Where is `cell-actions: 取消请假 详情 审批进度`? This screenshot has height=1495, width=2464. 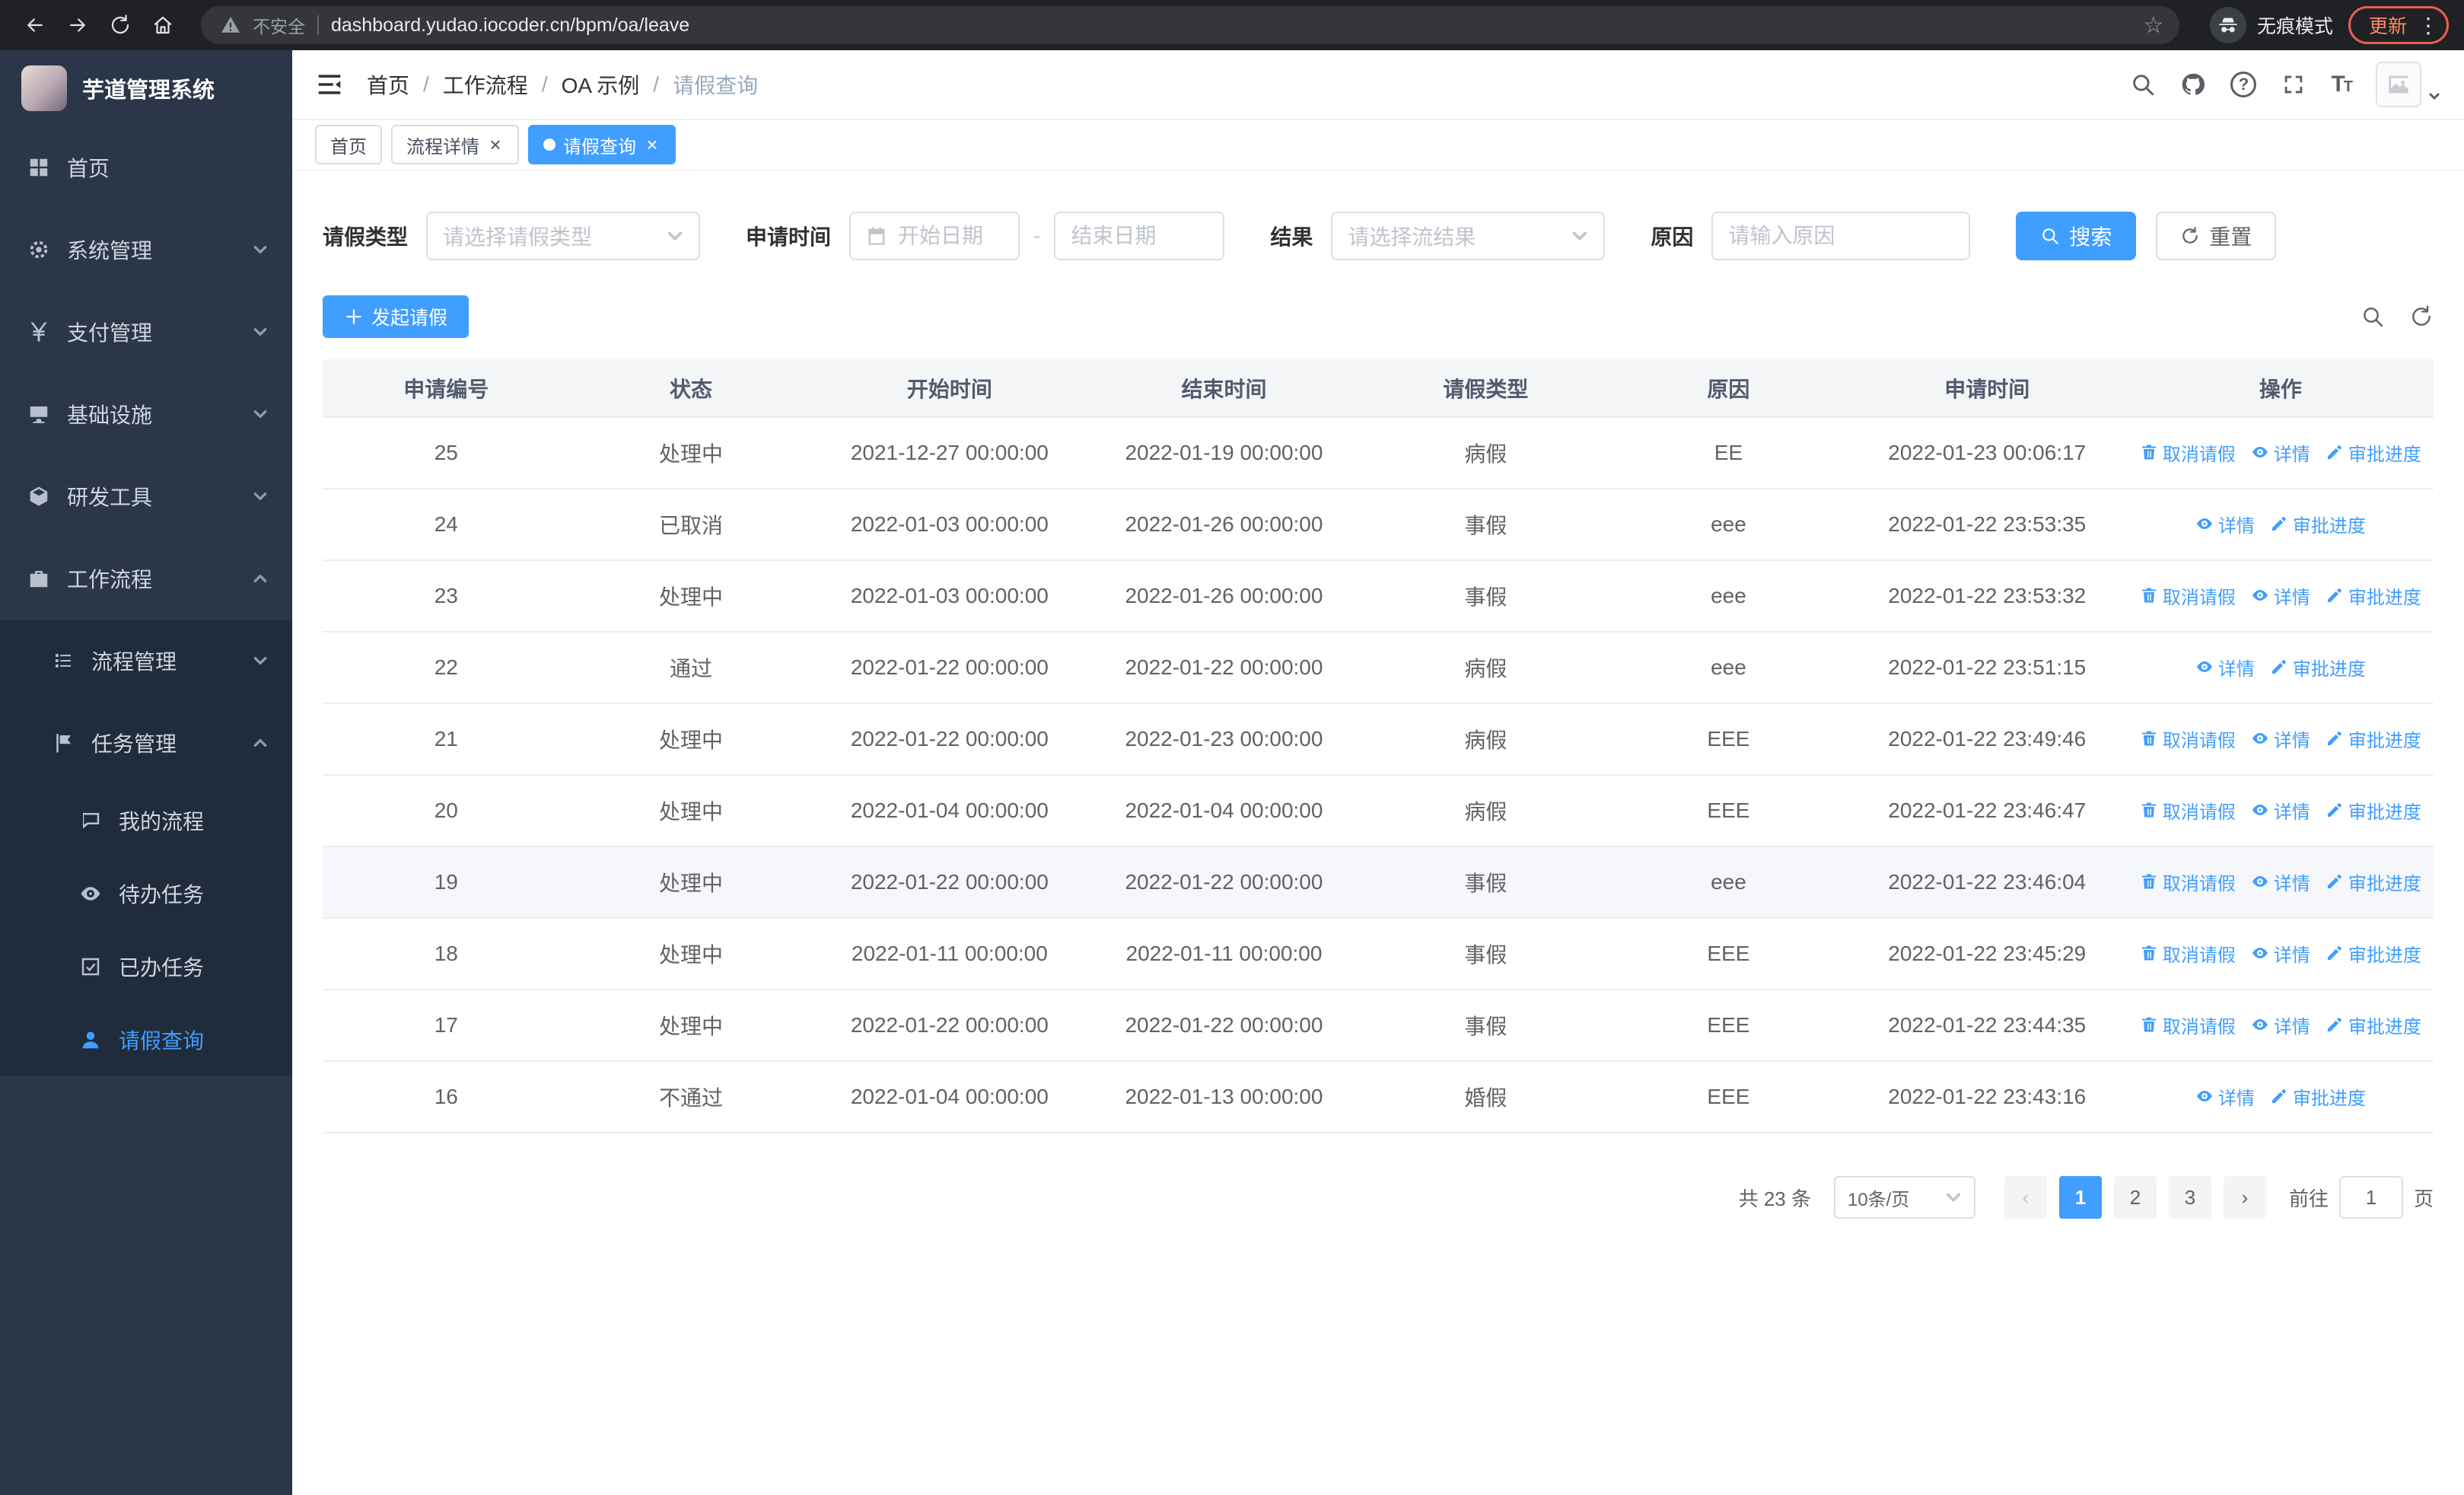 cell-actions: 取消请假 详情 审批进度 is located at coordinates (2280, 811).